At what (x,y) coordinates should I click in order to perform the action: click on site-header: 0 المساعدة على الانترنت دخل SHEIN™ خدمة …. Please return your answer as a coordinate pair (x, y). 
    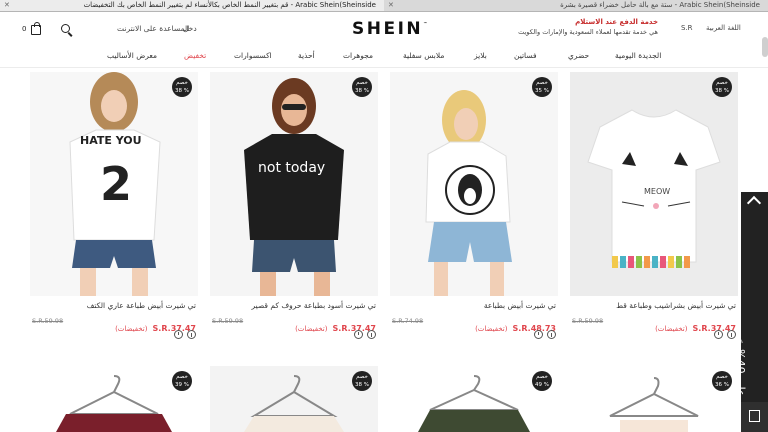
    Looking at the image, I should click on (384, 30).